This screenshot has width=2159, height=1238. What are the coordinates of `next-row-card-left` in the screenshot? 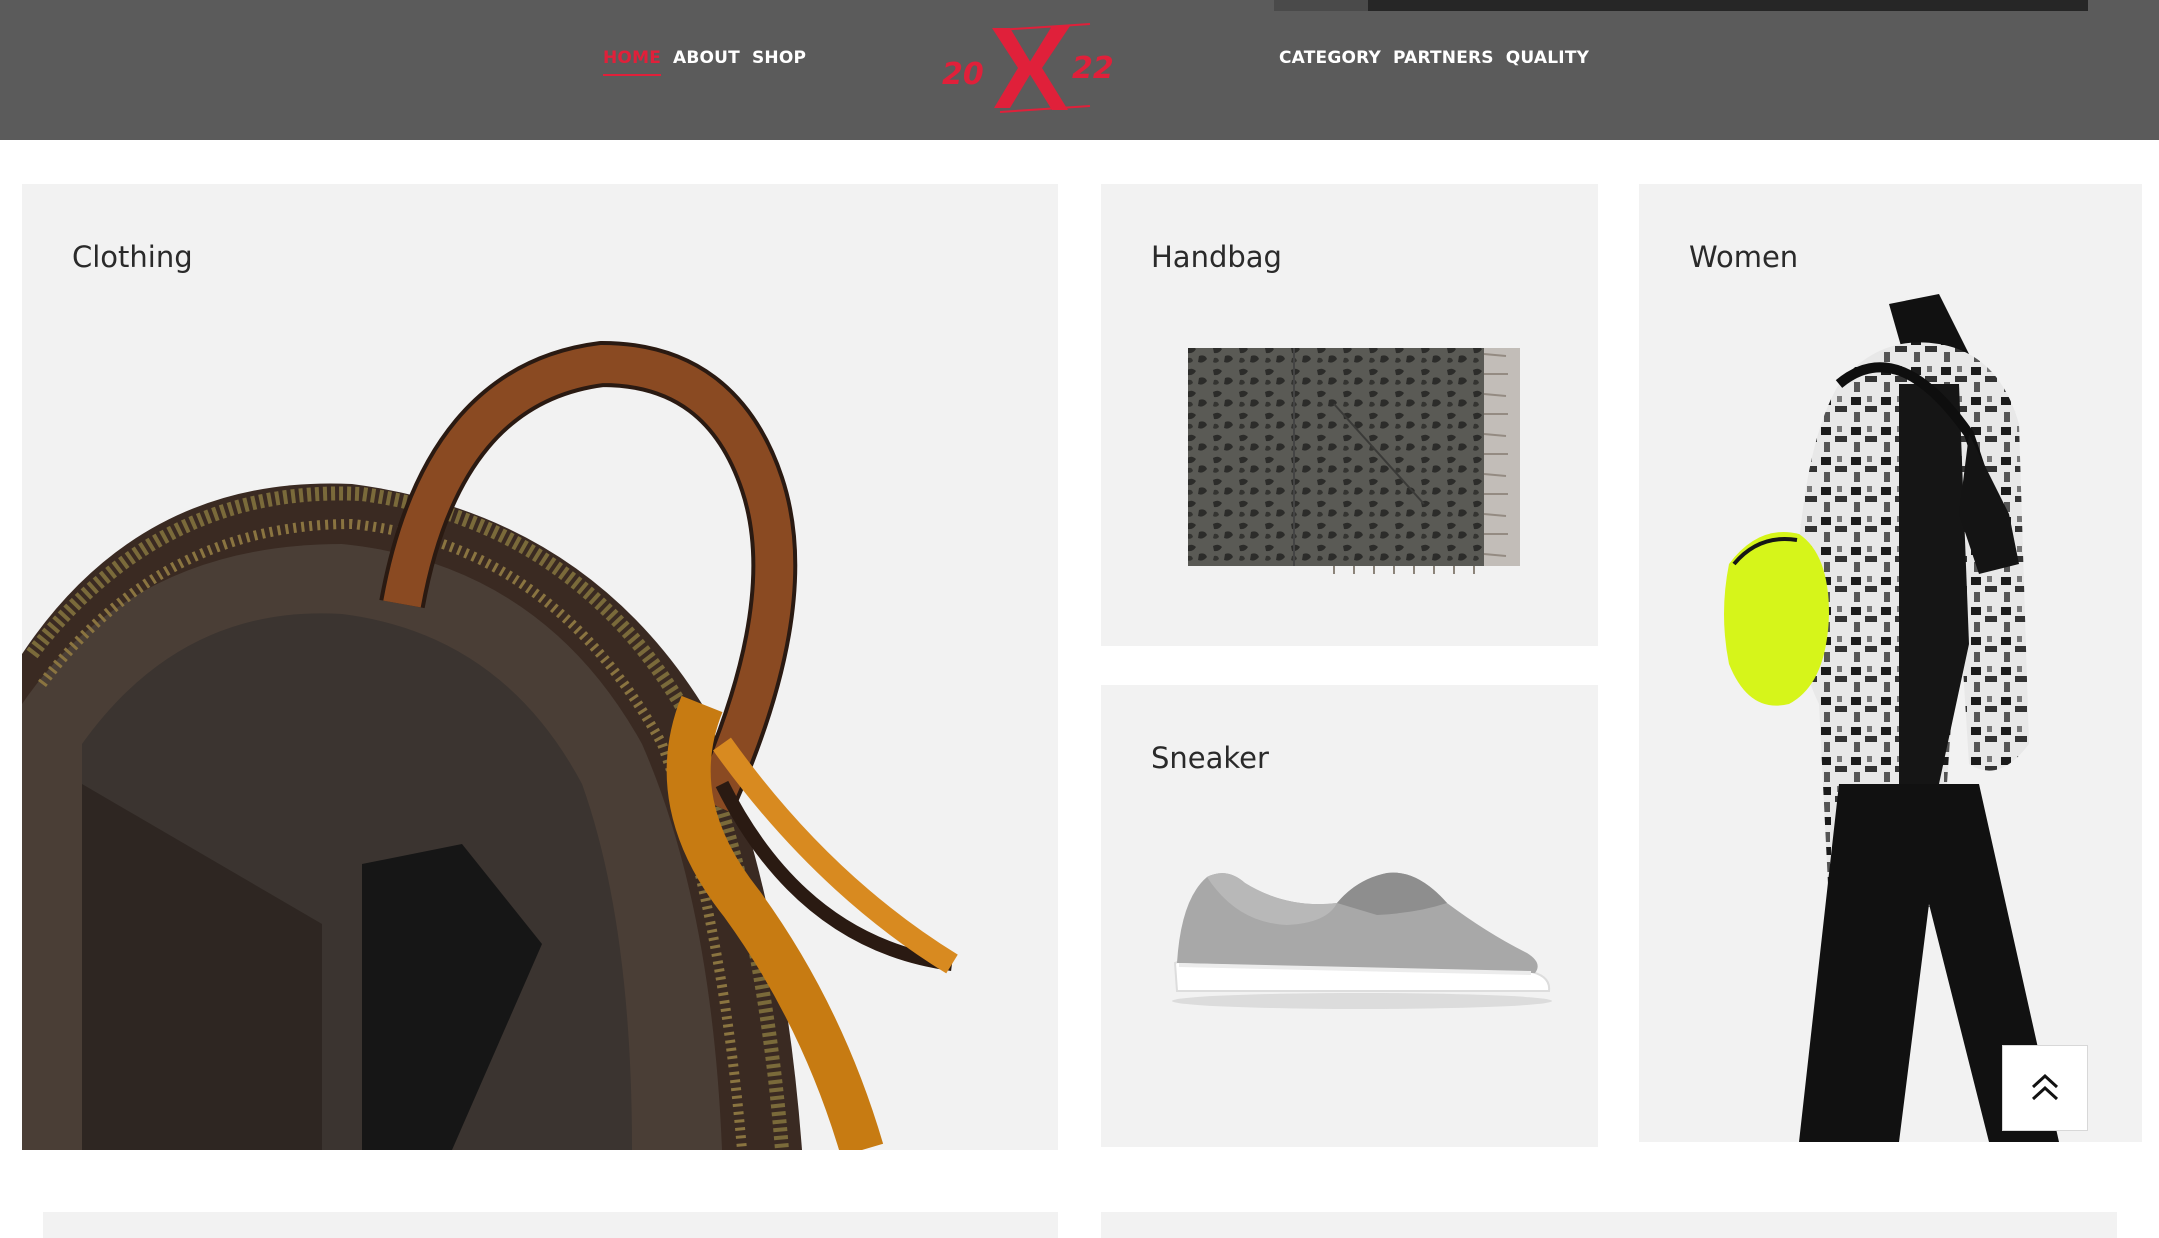 It's located at (550, 1225).